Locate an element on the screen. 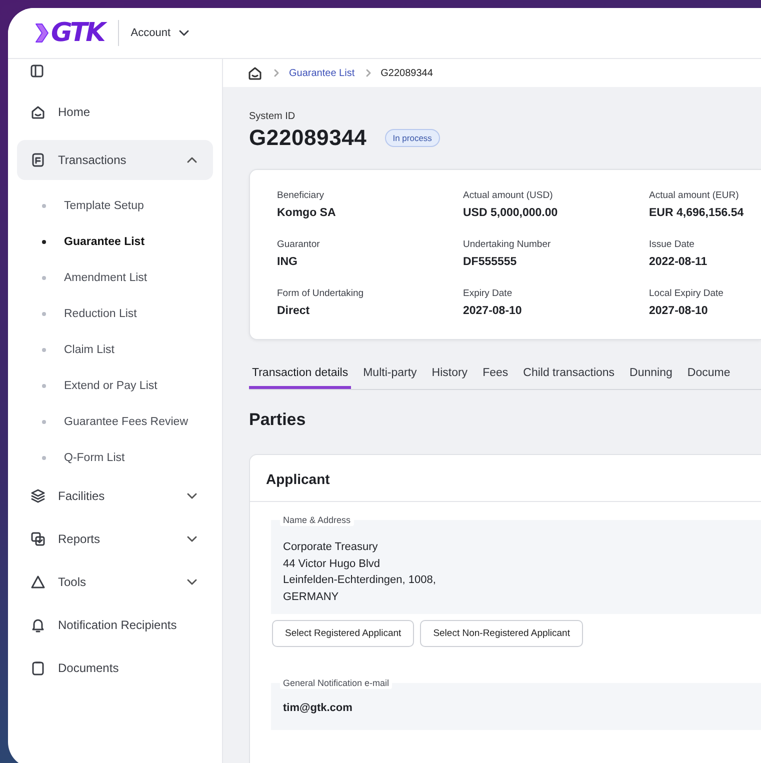 This screenshot has height=763, width=761. field-value: Komgo SA is located at coordinates (307, 213).